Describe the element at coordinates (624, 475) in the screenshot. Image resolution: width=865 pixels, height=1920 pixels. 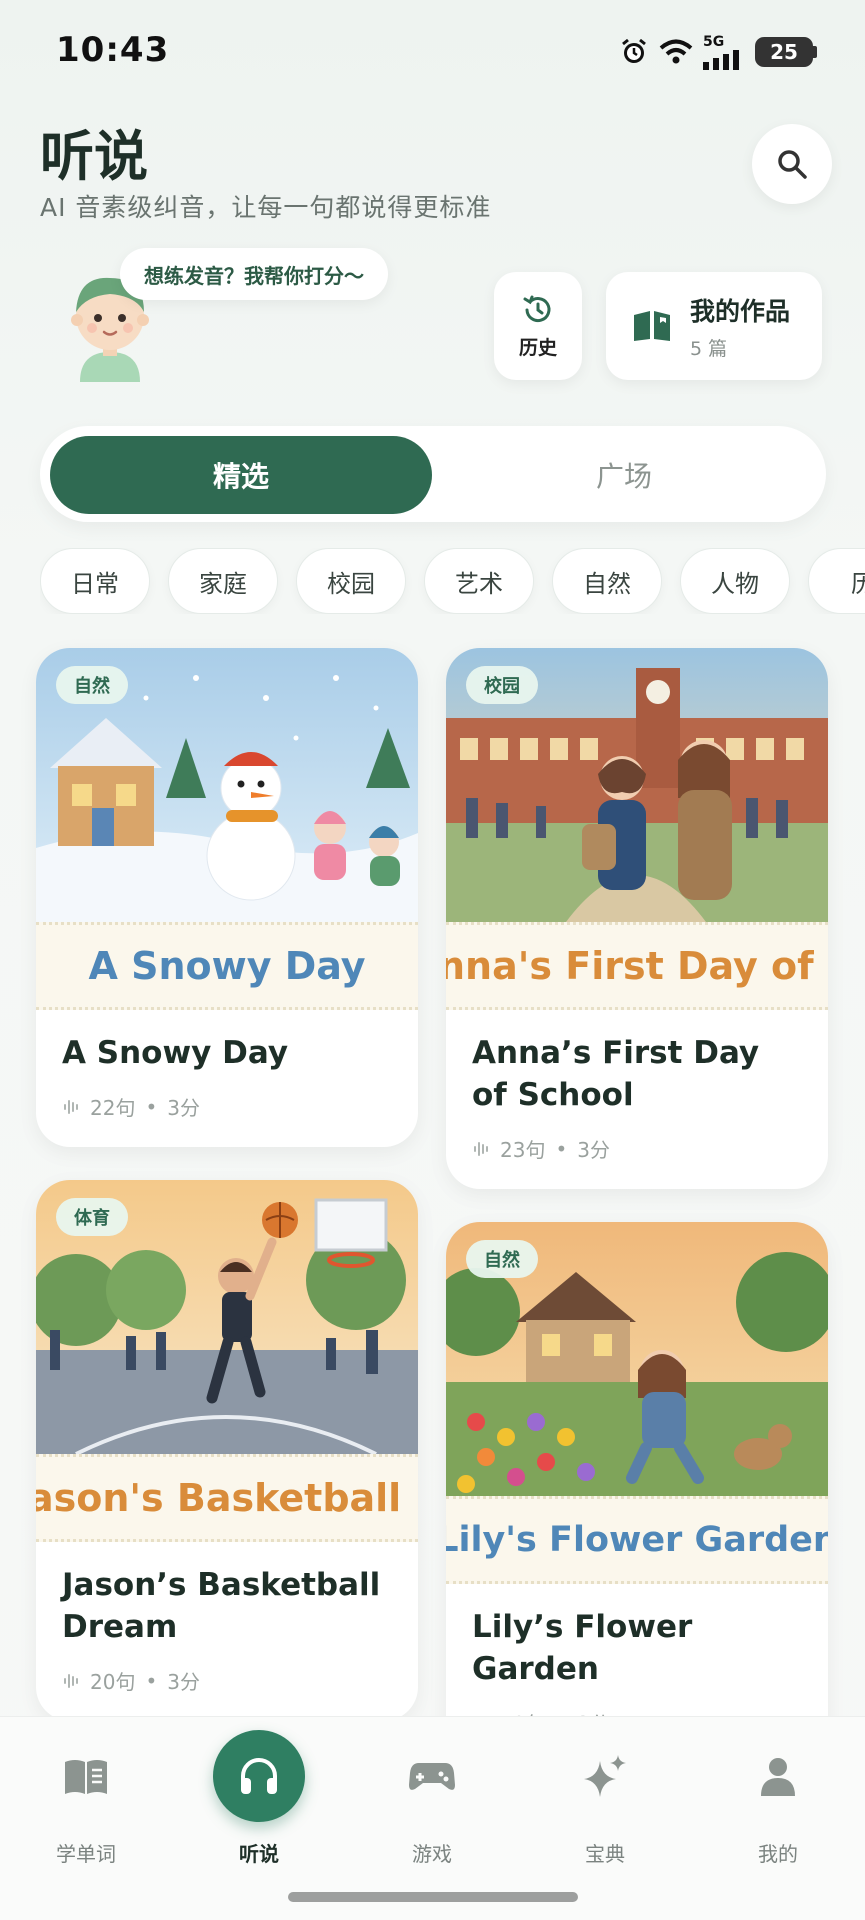
I see `tab-plaza: 广场` at that location.